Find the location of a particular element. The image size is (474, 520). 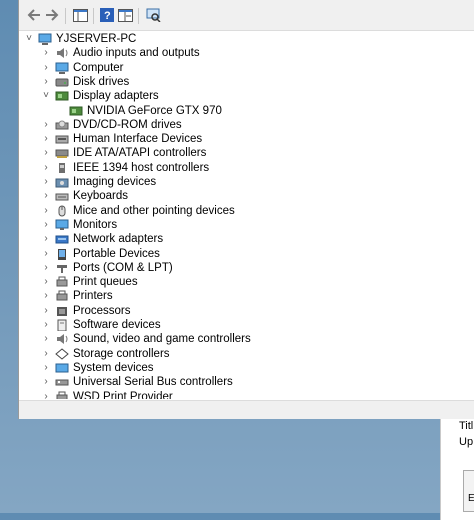

dvd-icon is located at coordinates (62, 125).